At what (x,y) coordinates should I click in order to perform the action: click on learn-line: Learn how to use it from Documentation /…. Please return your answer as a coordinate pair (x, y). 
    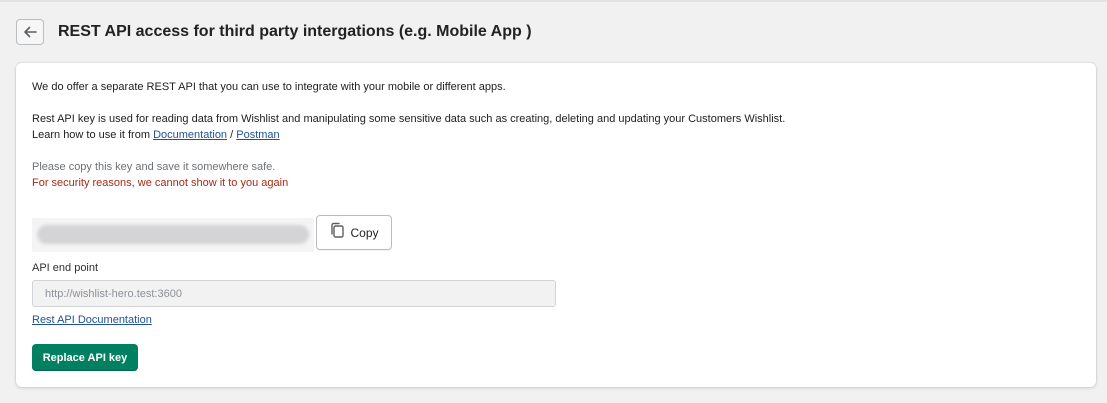
    Looking at the image, I should click on (156, 135).